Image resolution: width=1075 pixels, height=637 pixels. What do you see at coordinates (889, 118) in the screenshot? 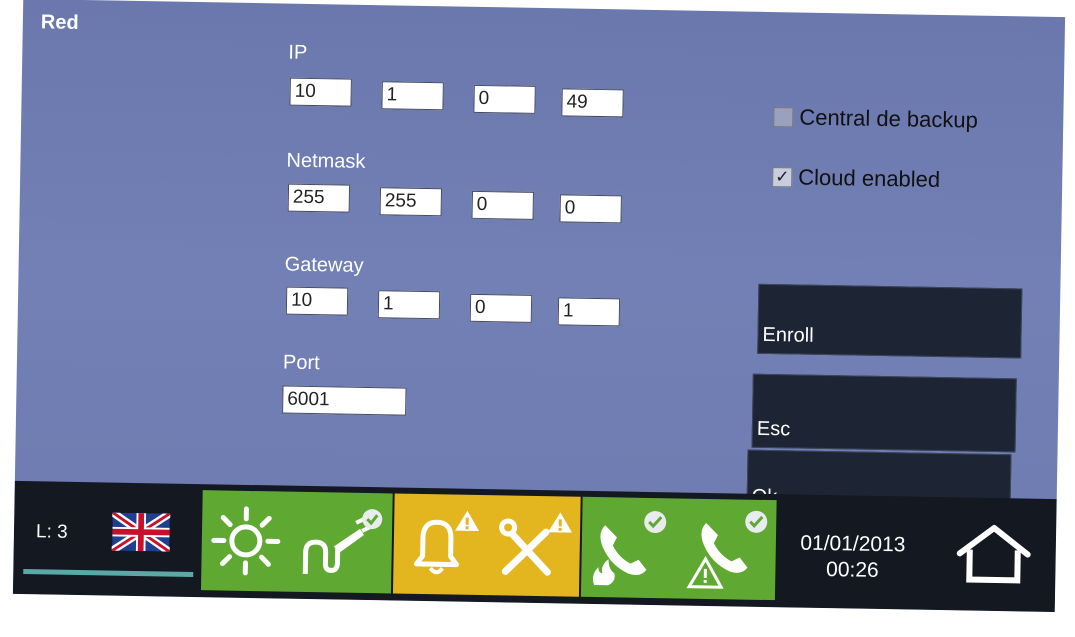
I see `central-backup-label: Central de backup` at bounding box center [889, 118].